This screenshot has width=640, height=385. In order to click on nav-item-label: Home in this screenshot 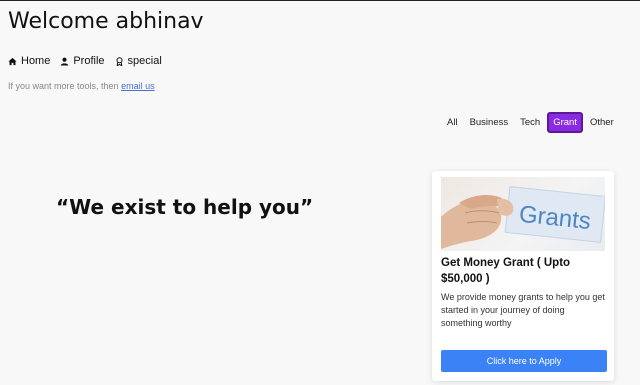, I will do `click(36, 61)`.